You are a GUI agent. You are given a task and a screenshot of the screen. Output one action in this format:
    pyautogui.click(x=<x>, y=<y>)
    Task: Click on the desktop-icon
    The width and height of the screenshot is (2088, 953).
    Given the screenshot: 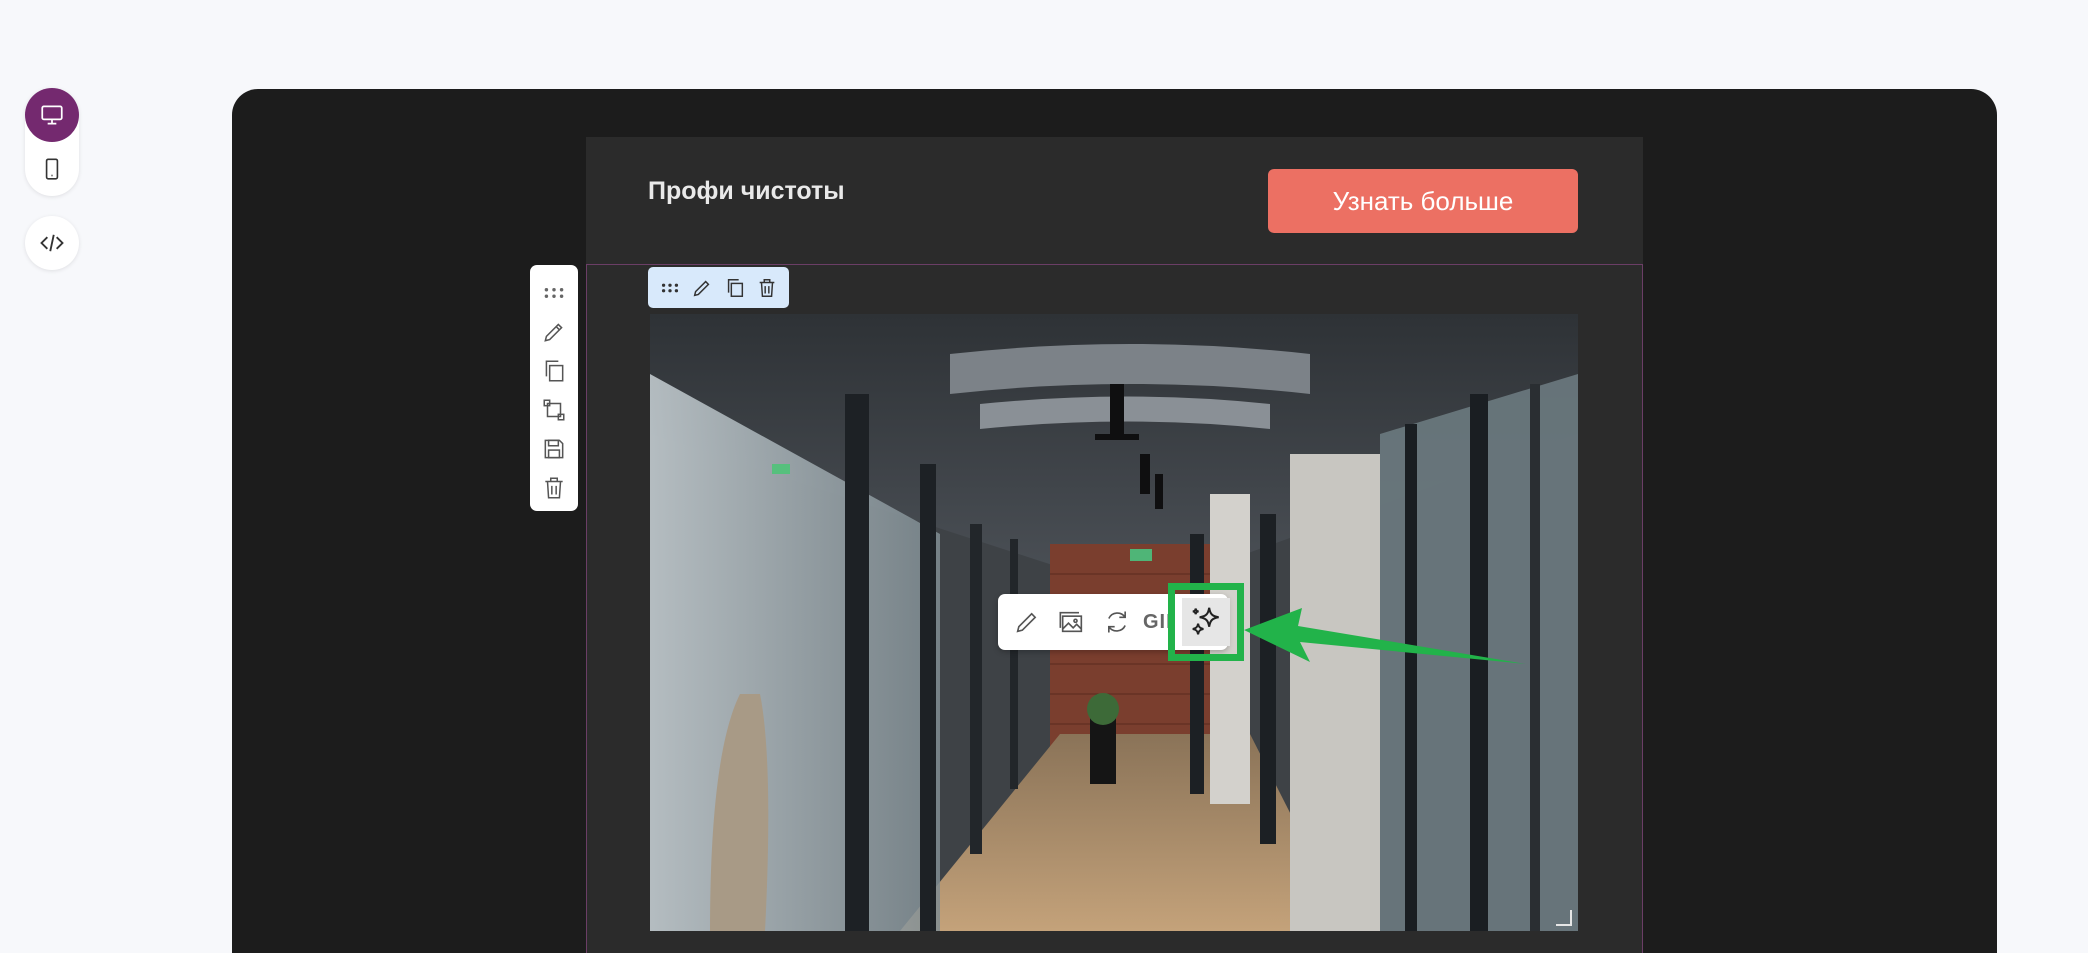 What is the action you would take?
    pyautogui.click(x=52, y=115)
    